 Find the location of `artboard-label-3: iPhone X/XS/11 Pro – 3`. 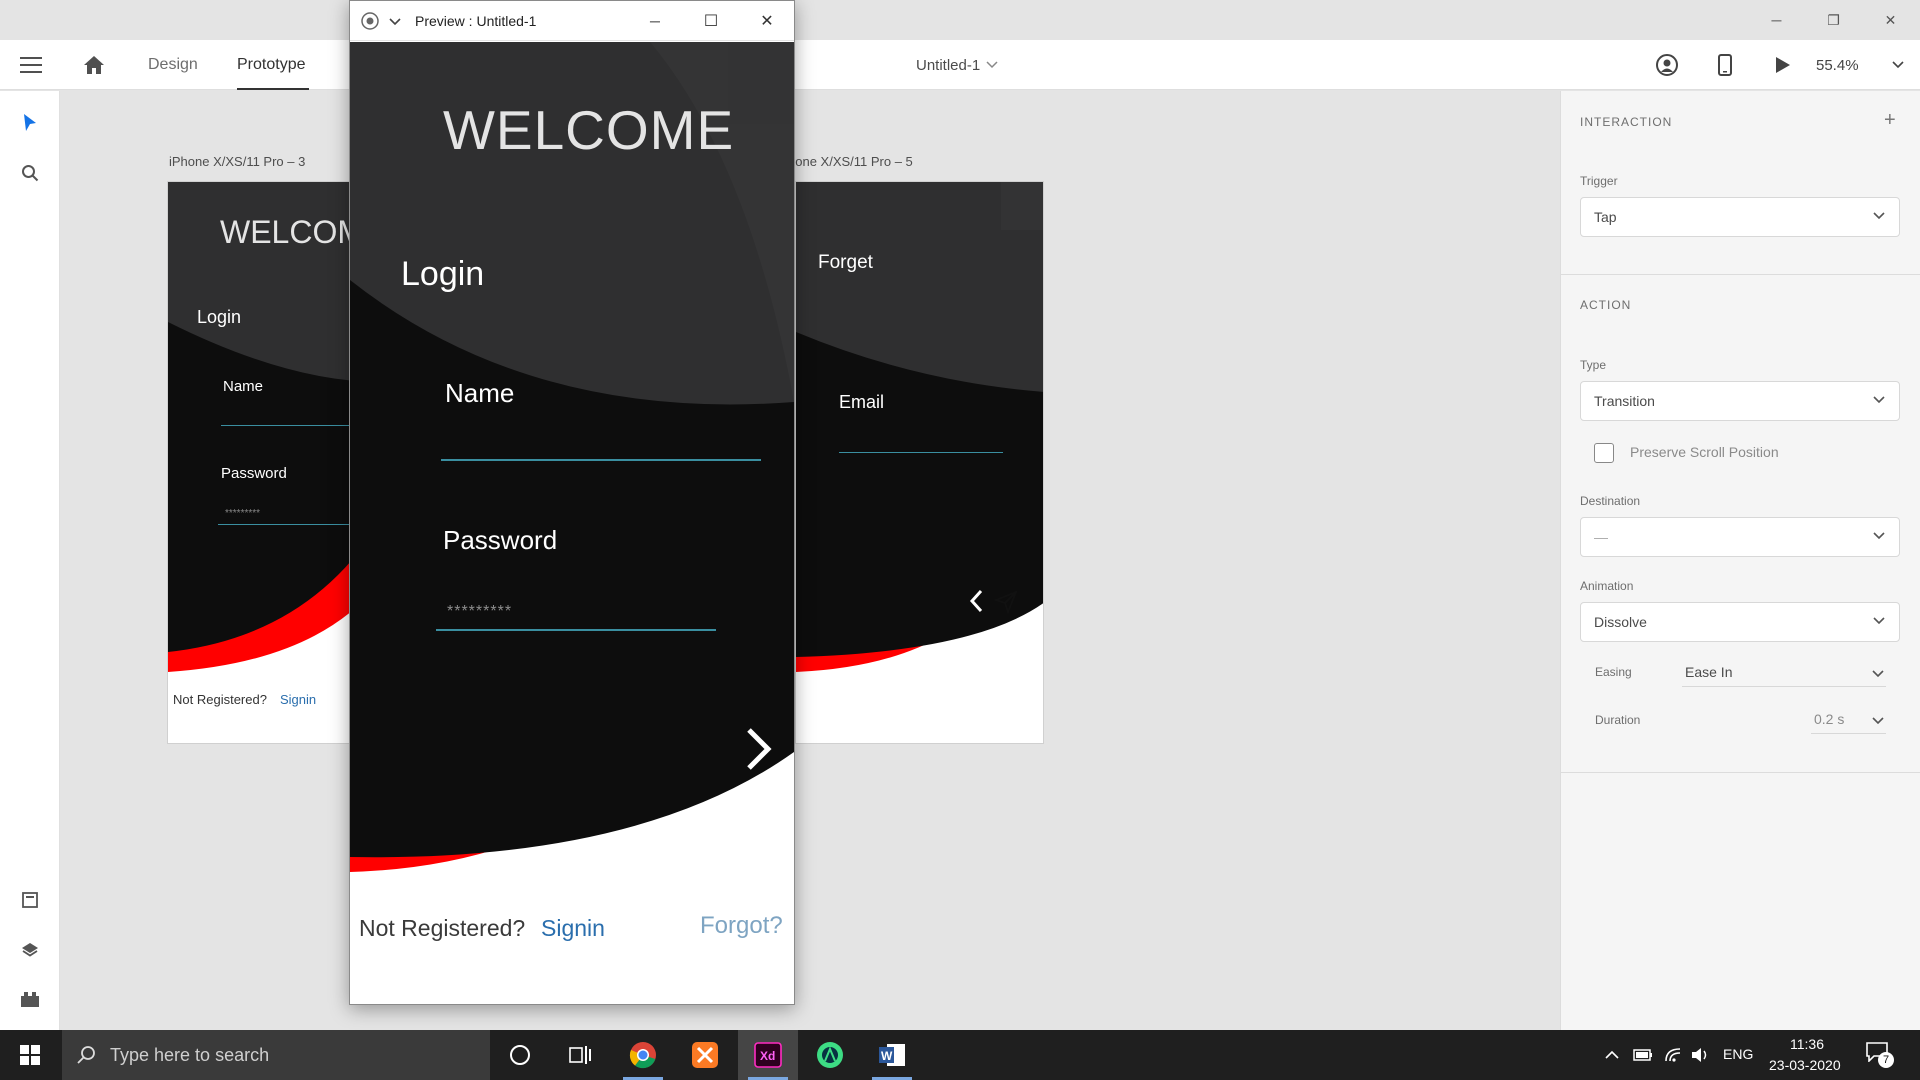

artboard-label-3: iPhone X/XS/11 Pro – 3 is located at coordinates (237, 161).